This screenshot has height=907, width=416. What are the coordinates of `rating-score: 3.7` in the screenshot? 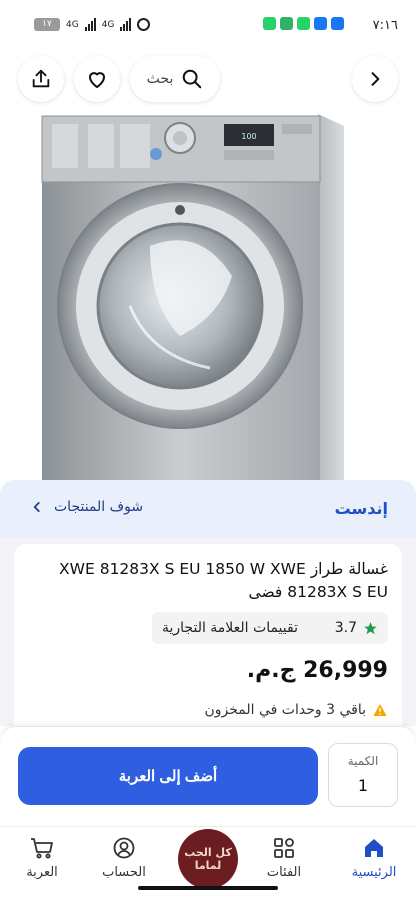 It's located at (345, 628).